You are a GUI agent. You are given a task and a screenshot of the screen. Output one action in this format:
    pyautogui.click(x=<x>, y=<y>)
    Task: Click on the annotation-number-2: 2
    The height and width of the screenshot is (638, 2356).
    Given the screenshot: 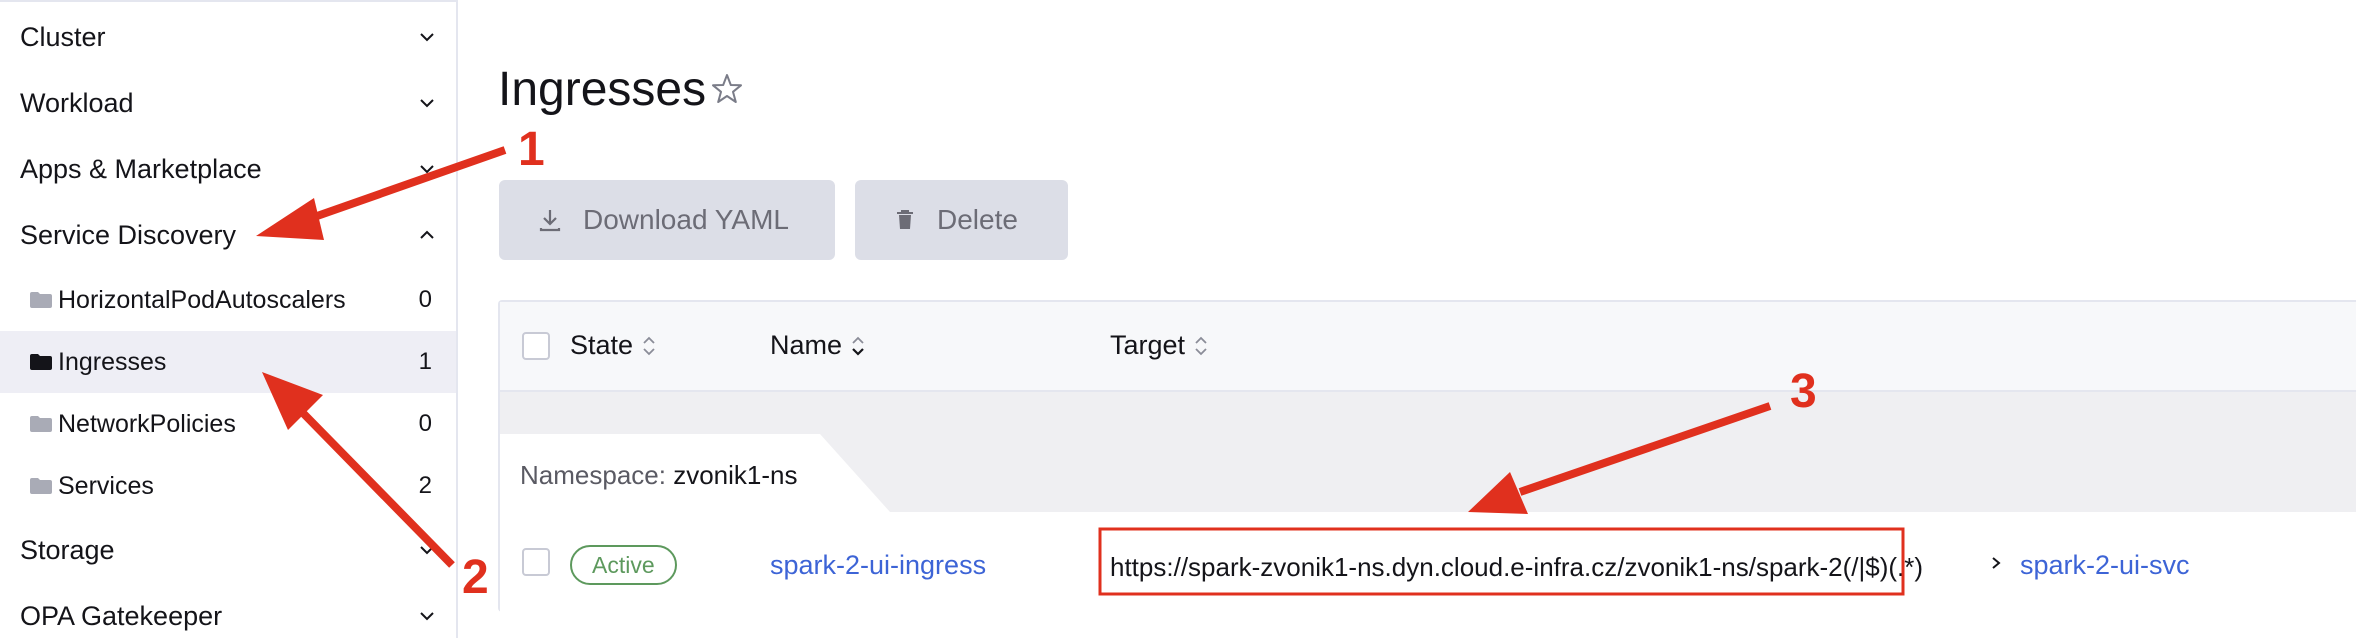 What is the action you would take?
    pyautogui.click(x=475, y=577)
    